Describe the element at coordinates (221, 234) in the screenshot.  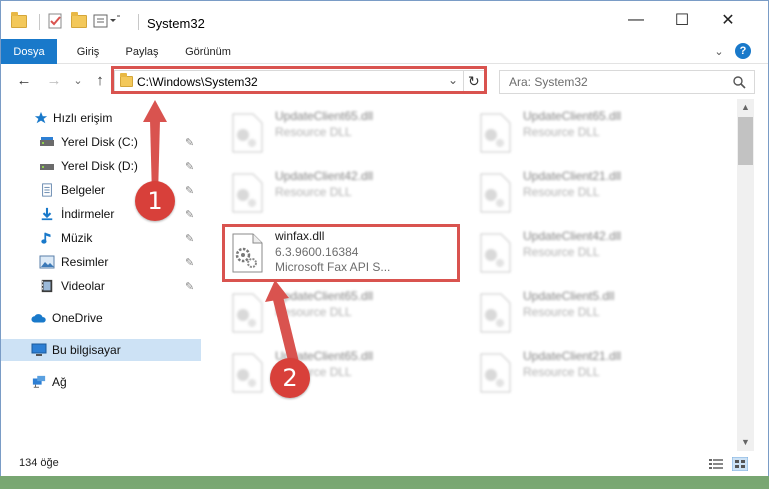
I see `annotation-arrows` at that location.